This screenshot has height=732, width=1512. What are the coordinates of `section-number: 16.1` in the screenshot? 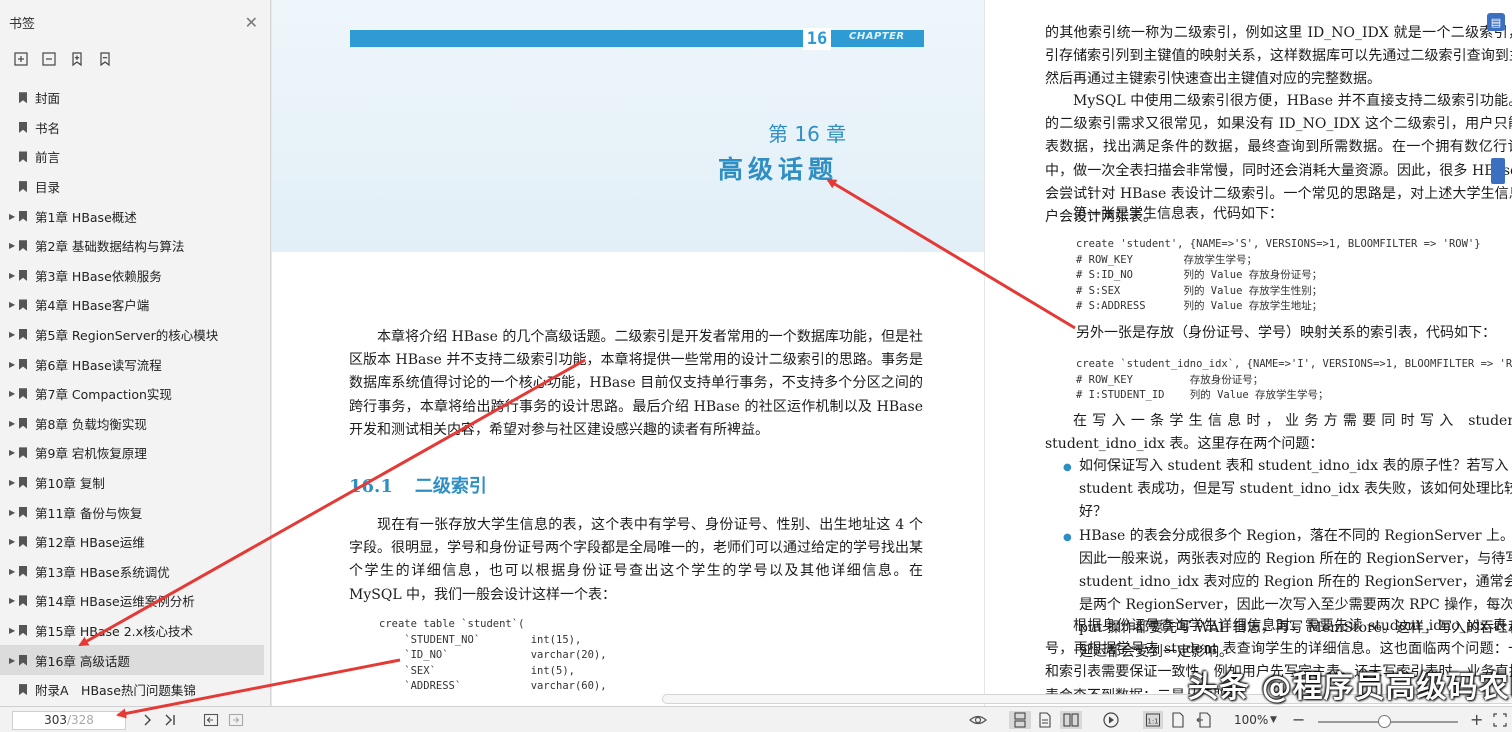 It's located at (371, 486).